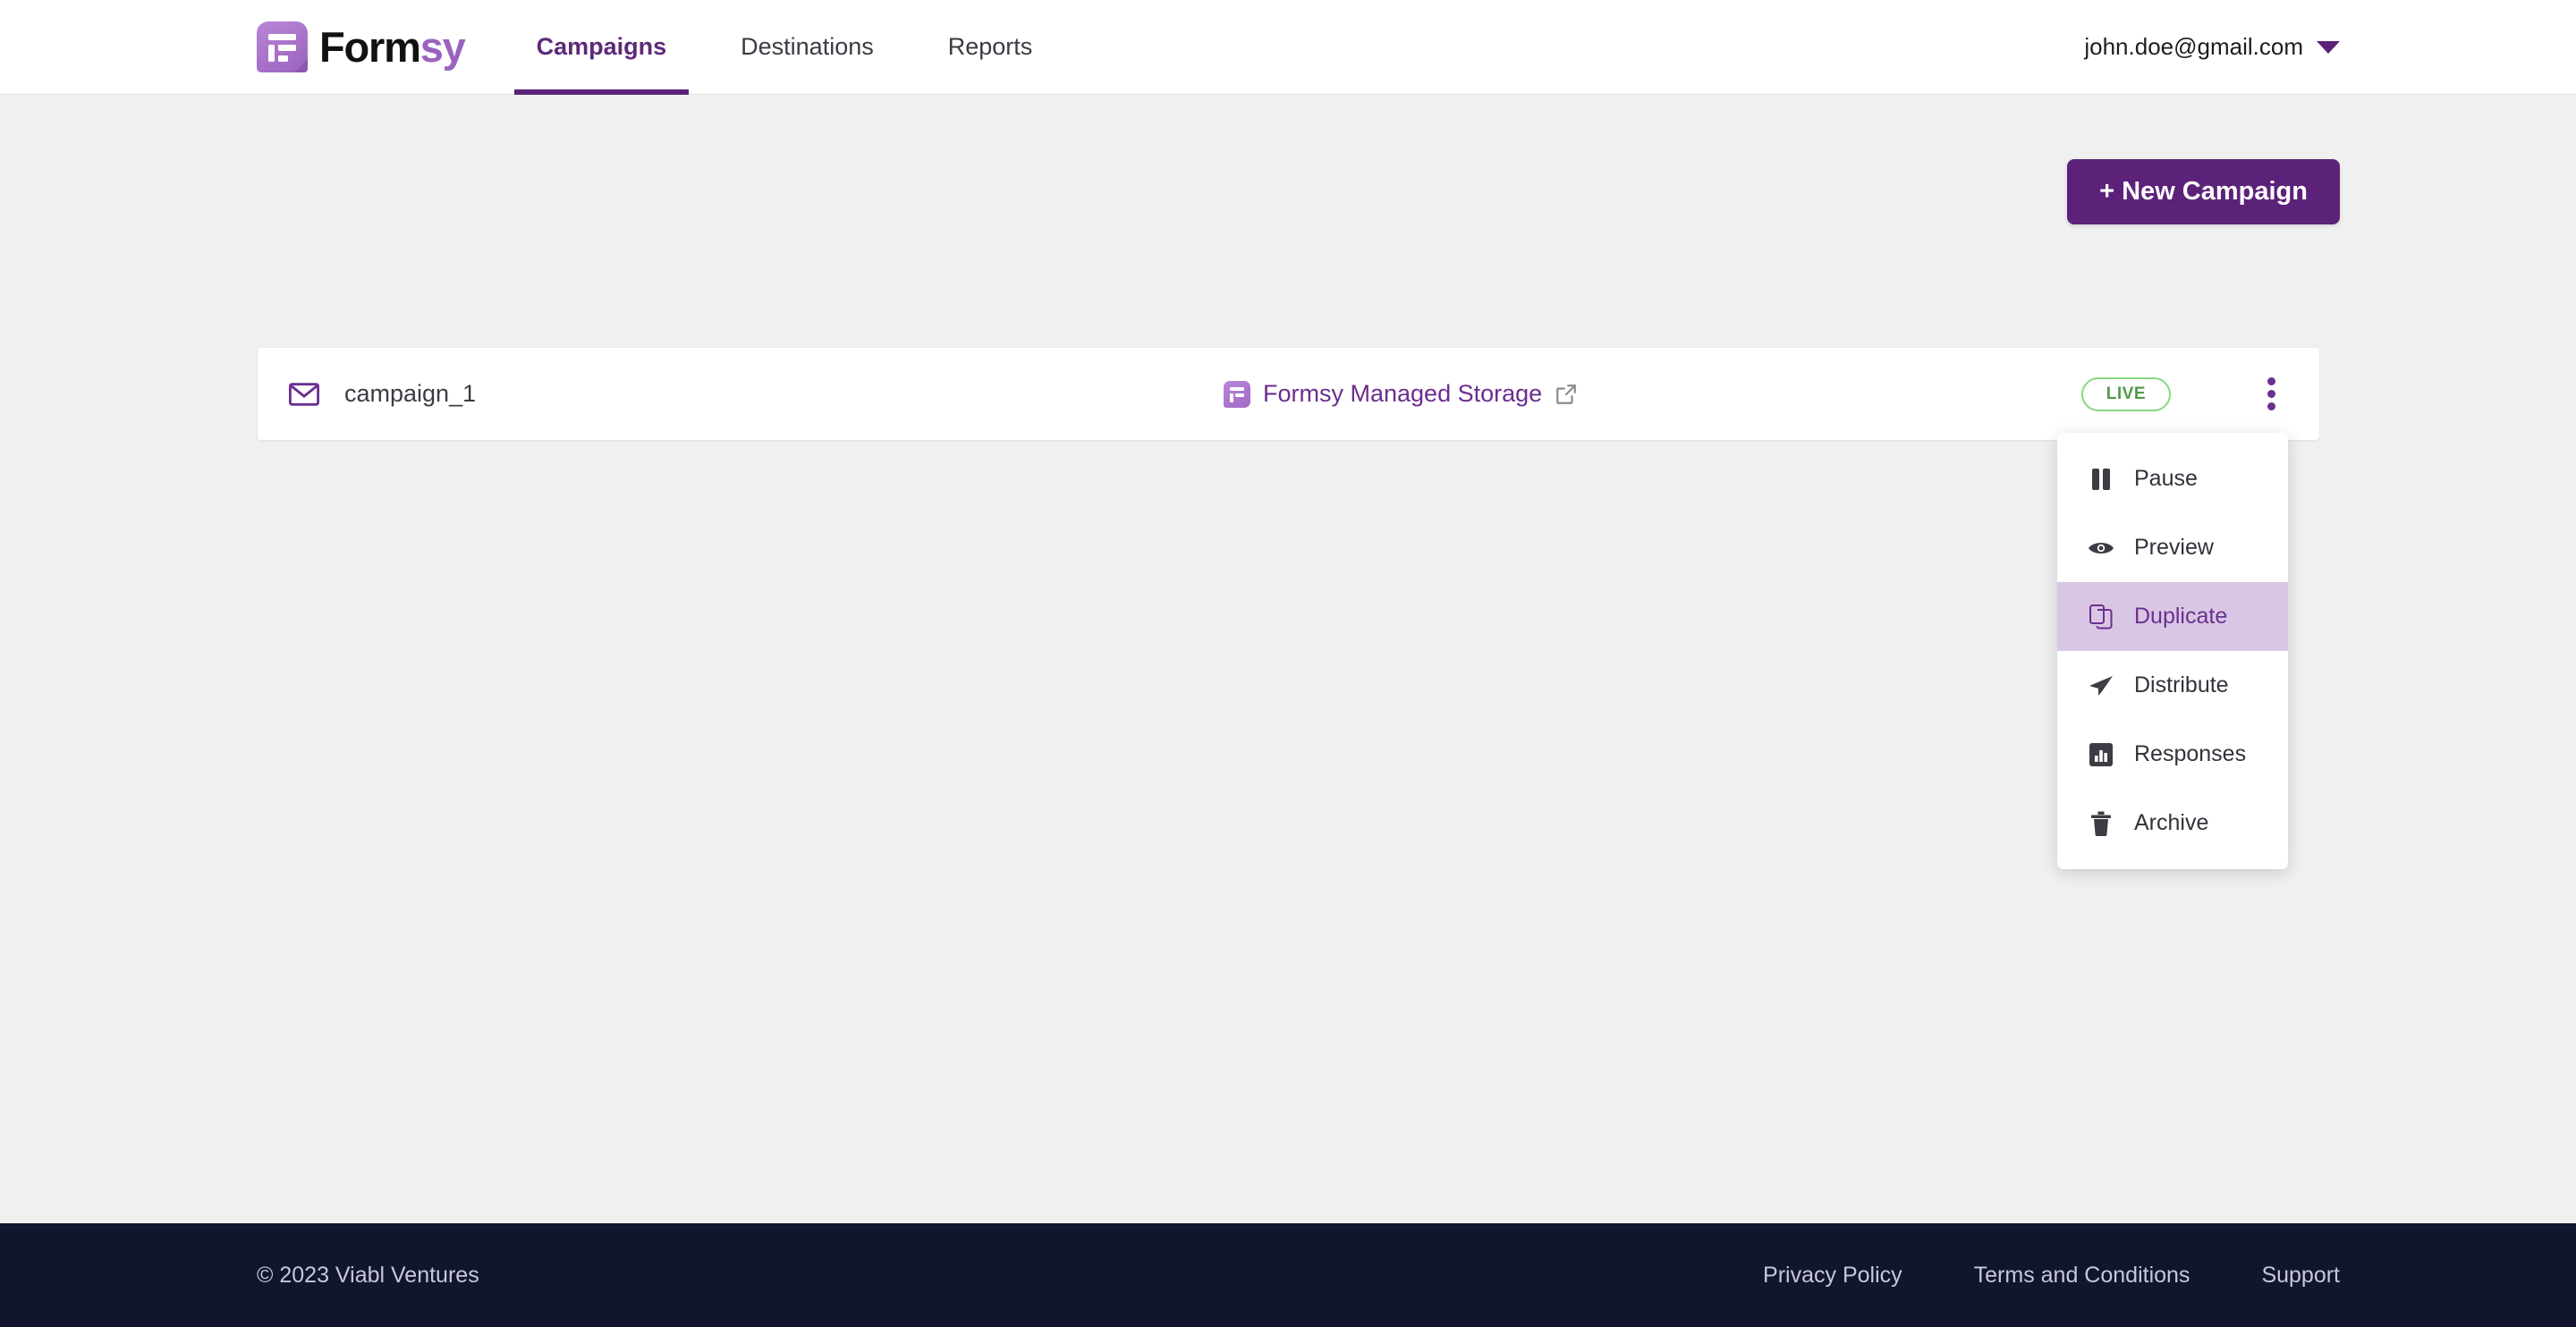 Image resolution: width=2576 pixels, height=1327 pixels. Describe the element at coordinates (2181, 684) in the screenshot. I see `menu-item-distribute-label: Distribute` at that location.